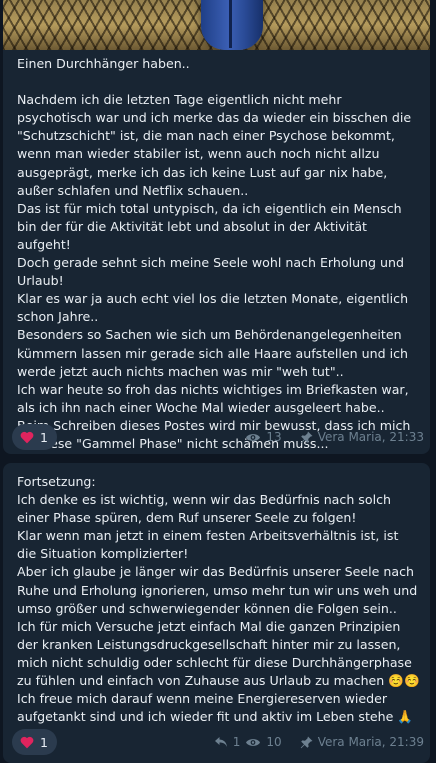  What do you see at coordinates (274, 437) in the screenshot?
I see `view-count: 13` at bounding box center [274, 437].